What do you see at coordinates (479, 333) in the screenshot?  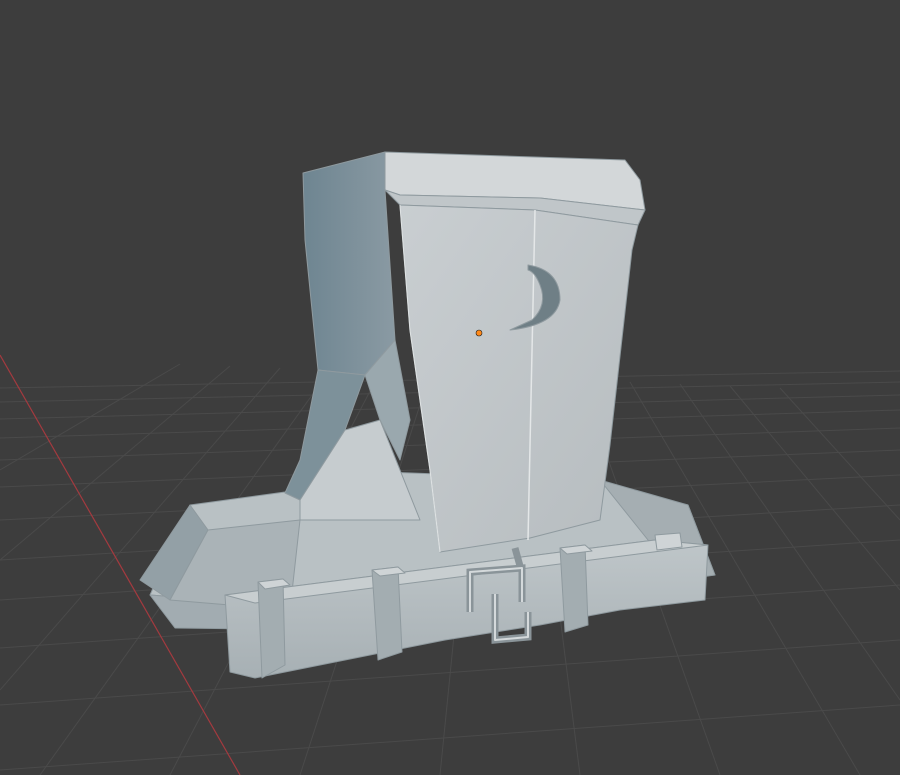 I see `object-origin` at bounding box center [479, 333].